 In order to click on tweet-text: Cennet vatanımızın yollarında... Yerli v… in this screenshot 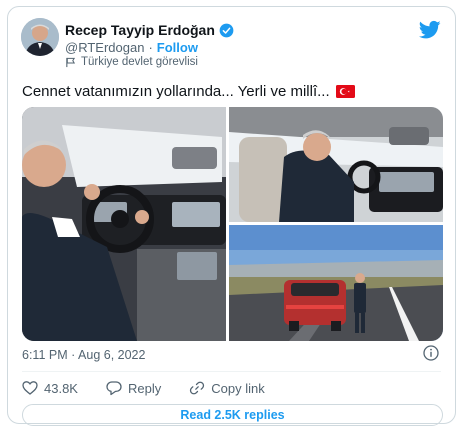, I will do `click(188, 91)`.